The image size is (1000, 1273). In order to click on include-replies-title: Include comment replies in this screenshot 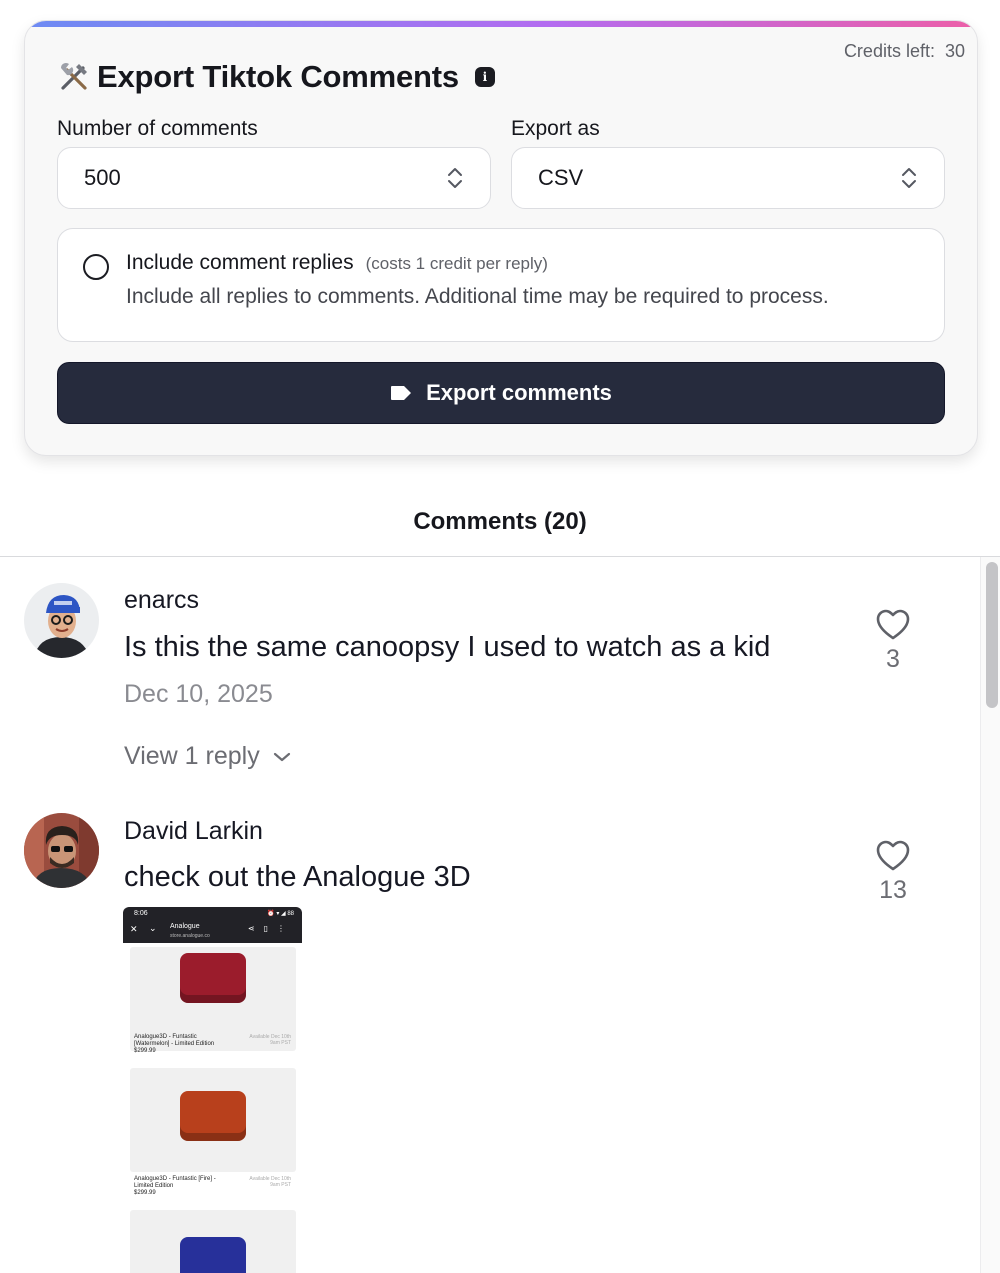, I will do `click(240, 262)`.